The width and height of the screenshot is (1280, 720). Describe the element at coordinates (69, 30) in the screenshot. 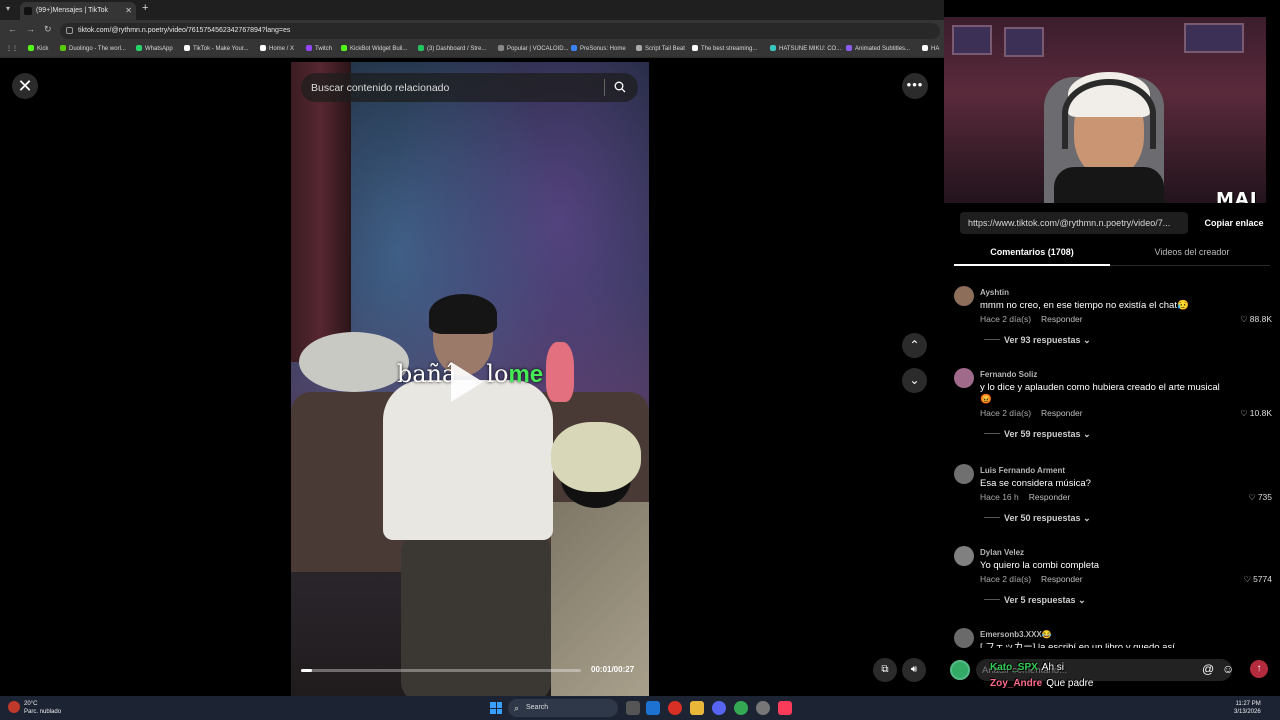

I see `site-info-icon` at that location.